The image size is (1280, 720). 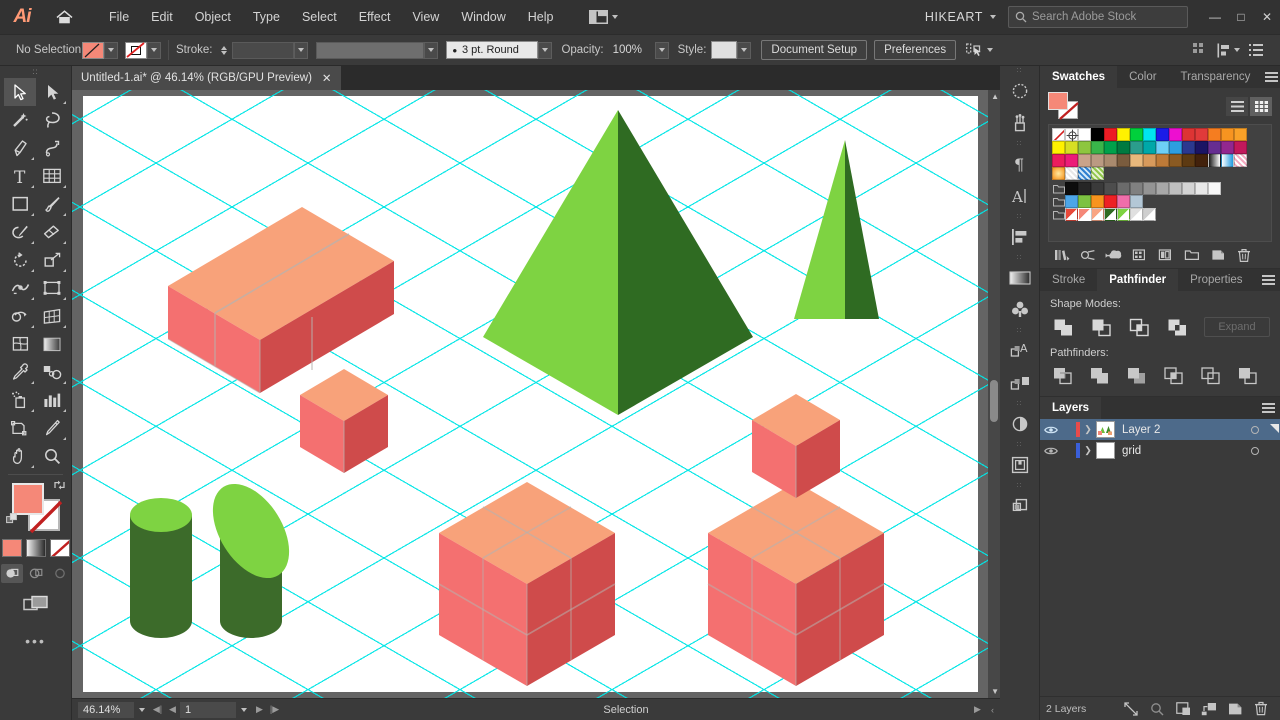 I want to click on search-layer-icon, so click(x=1157, y=709).